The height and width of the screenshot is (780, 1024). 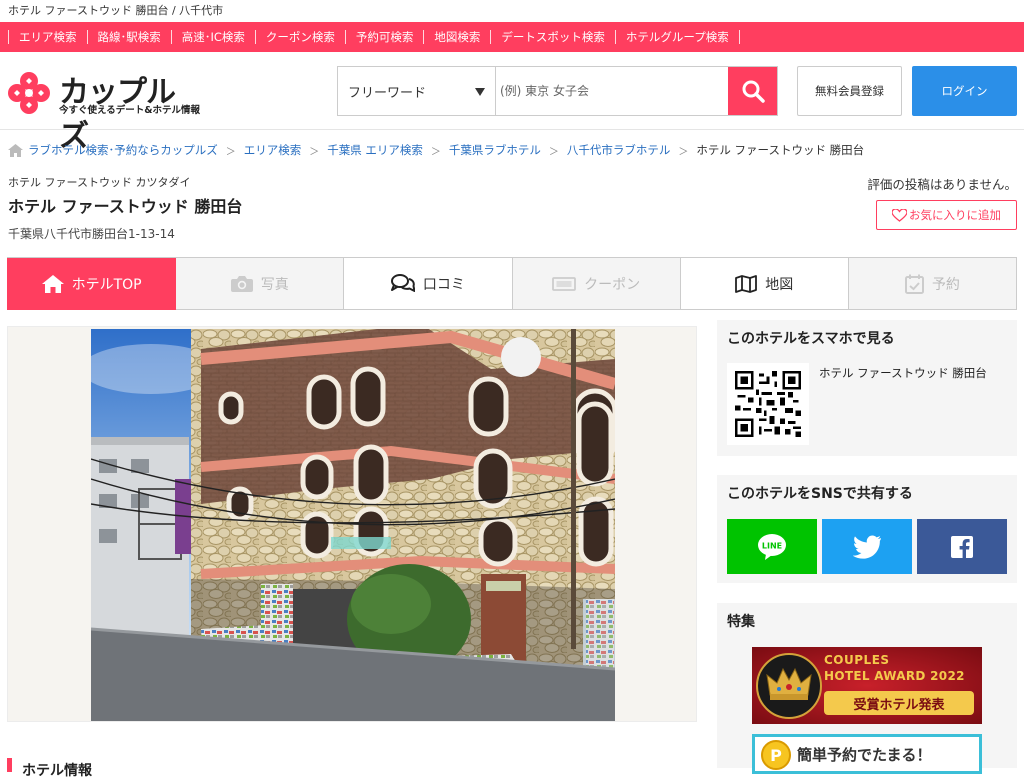 I want to click on hotel-award-banner: COUPLES HOTEL AWARD 2022 受賞ホテル発表, so click(x=867, y=685).